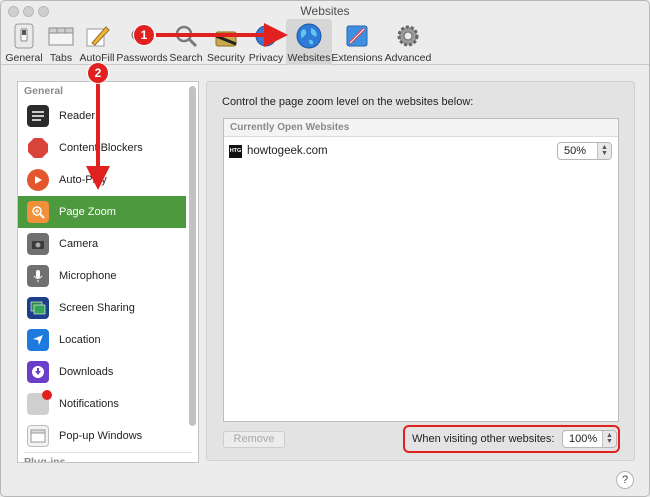  Describe the element at coordinates (575, 151) in the screenshot. I see `site-zoom-value: 50%` at that location.